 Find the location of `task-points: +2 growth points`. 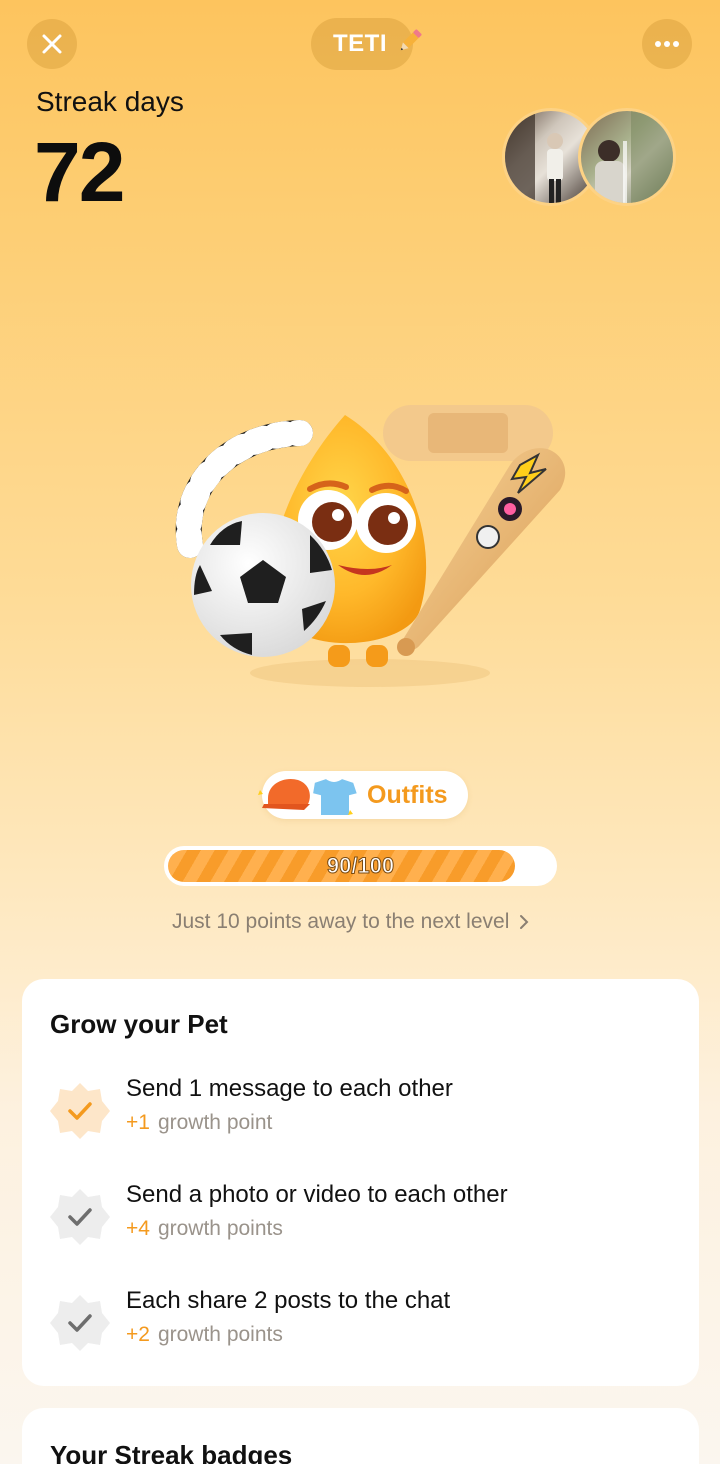

task-points: +2 growth points is located at coordinates (204, 1334).